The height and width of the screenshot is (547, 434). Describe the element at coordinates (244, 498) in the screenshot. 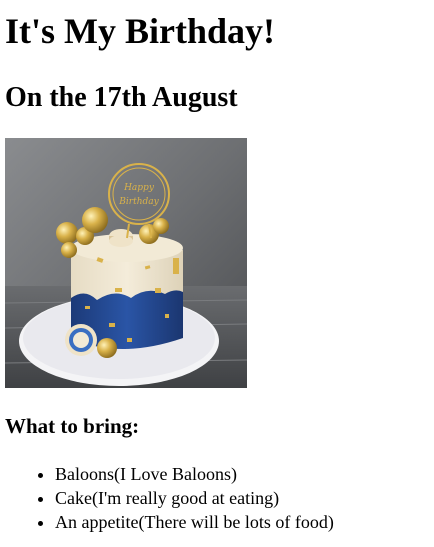

I see `list-item: Cake(I'm really good at eating)` at that location.